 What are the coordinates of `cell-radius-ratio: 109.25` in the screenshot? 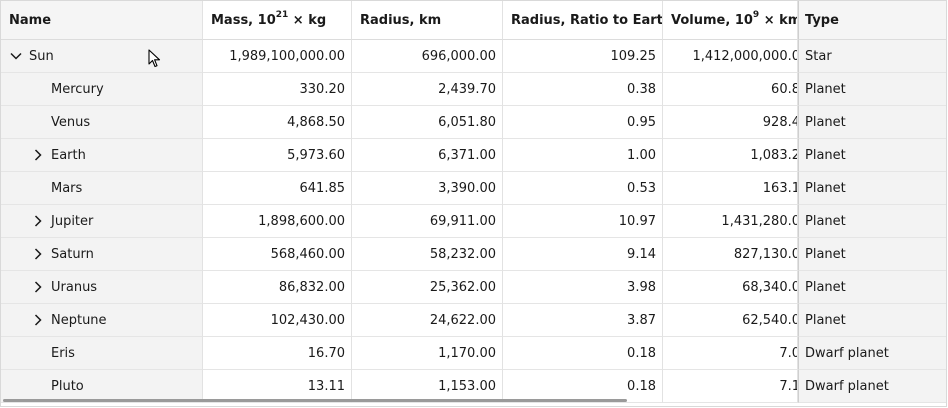 It's located at (583, 56).